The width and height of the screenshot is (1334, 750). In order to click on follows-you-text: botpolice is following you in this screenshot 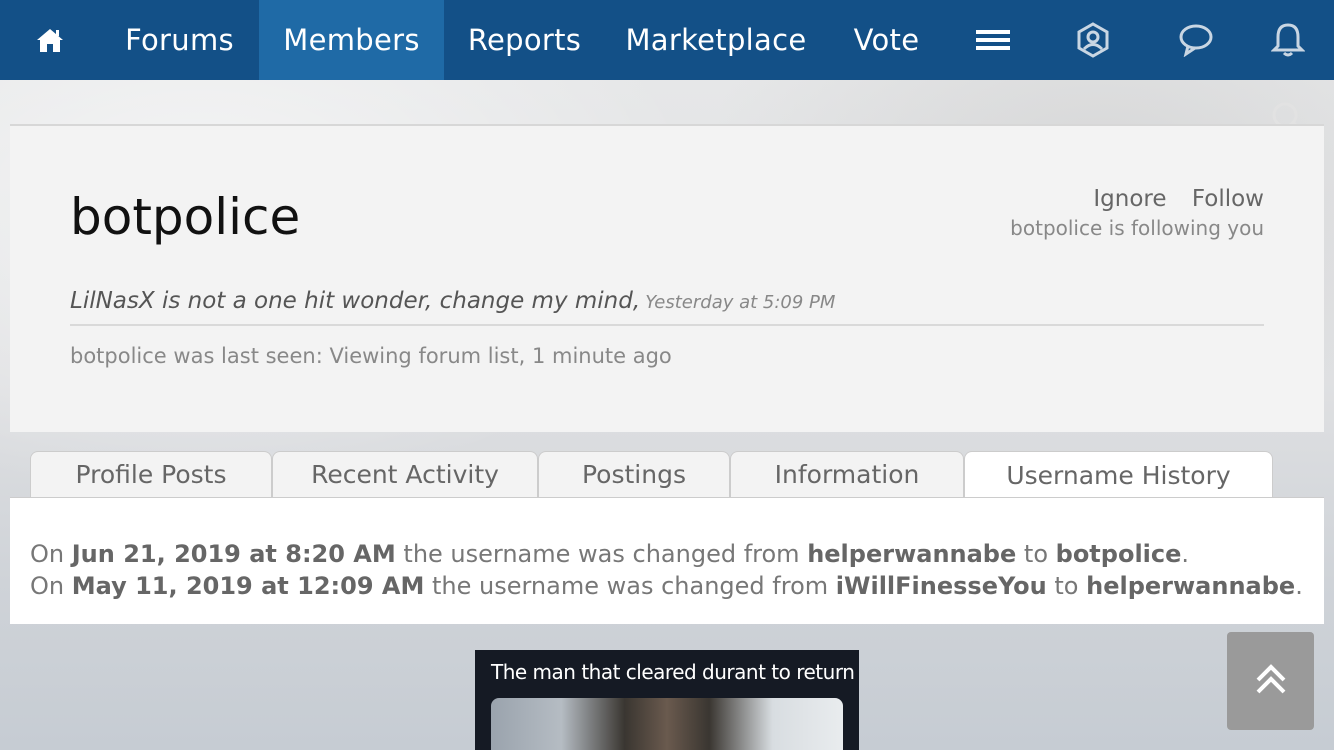, I will do `click(1137, 228)`.